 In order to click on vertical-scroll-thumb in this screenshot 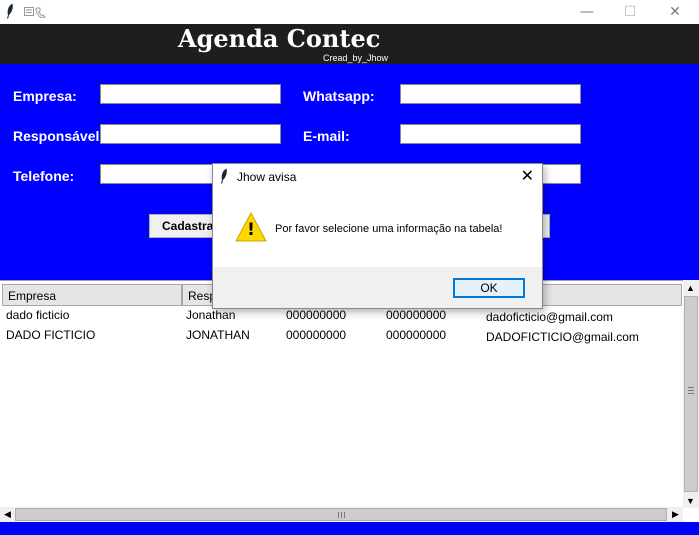, I will do `click(691, 394)`.